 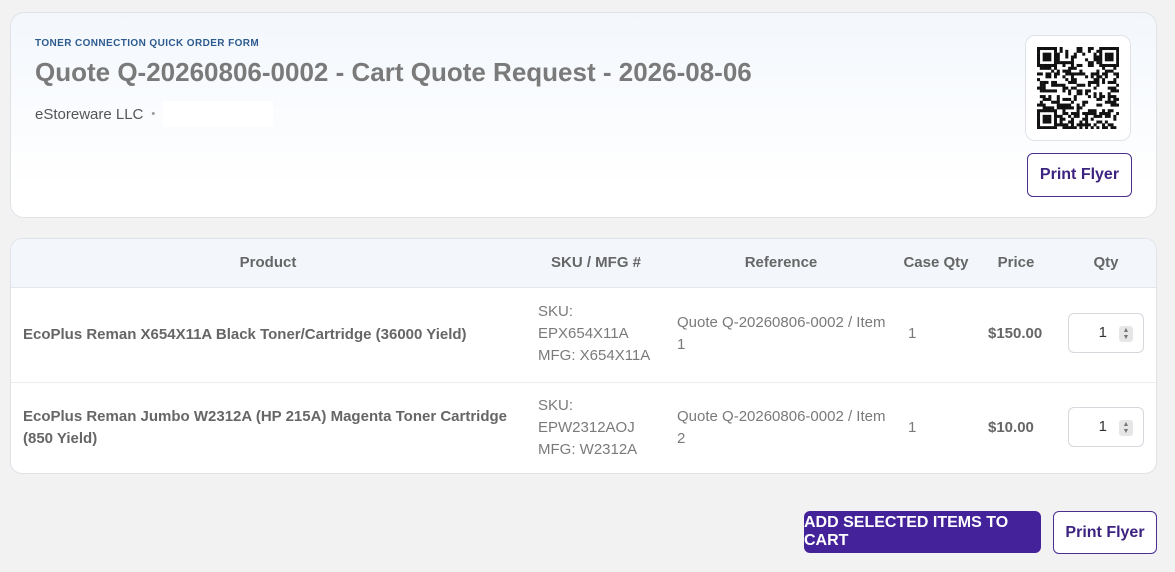 I want to click on qr-code-icon, so click(x=1078, y=88).